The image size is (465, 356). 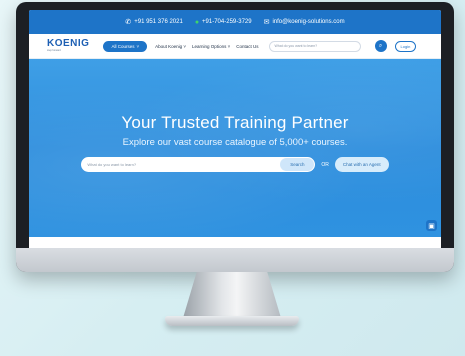 I want to click on hero-search-placeholder: What do you want to learn?, so click(x=112, y=164).